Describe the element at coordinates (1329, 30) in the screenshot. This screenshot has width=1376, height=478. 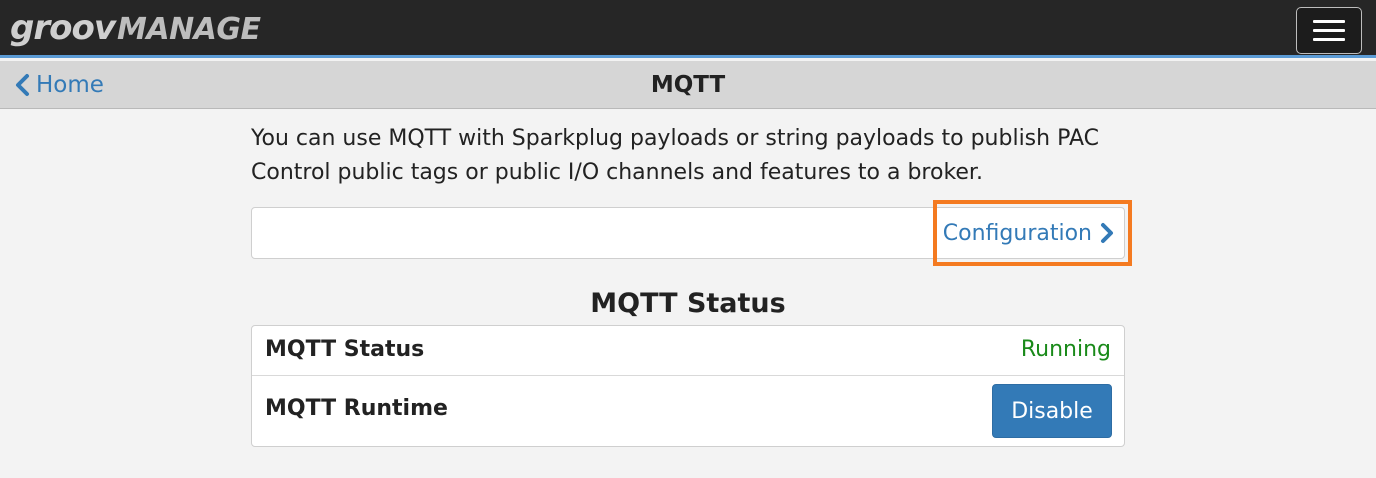
I see `hamburger-menu-button` at that location.